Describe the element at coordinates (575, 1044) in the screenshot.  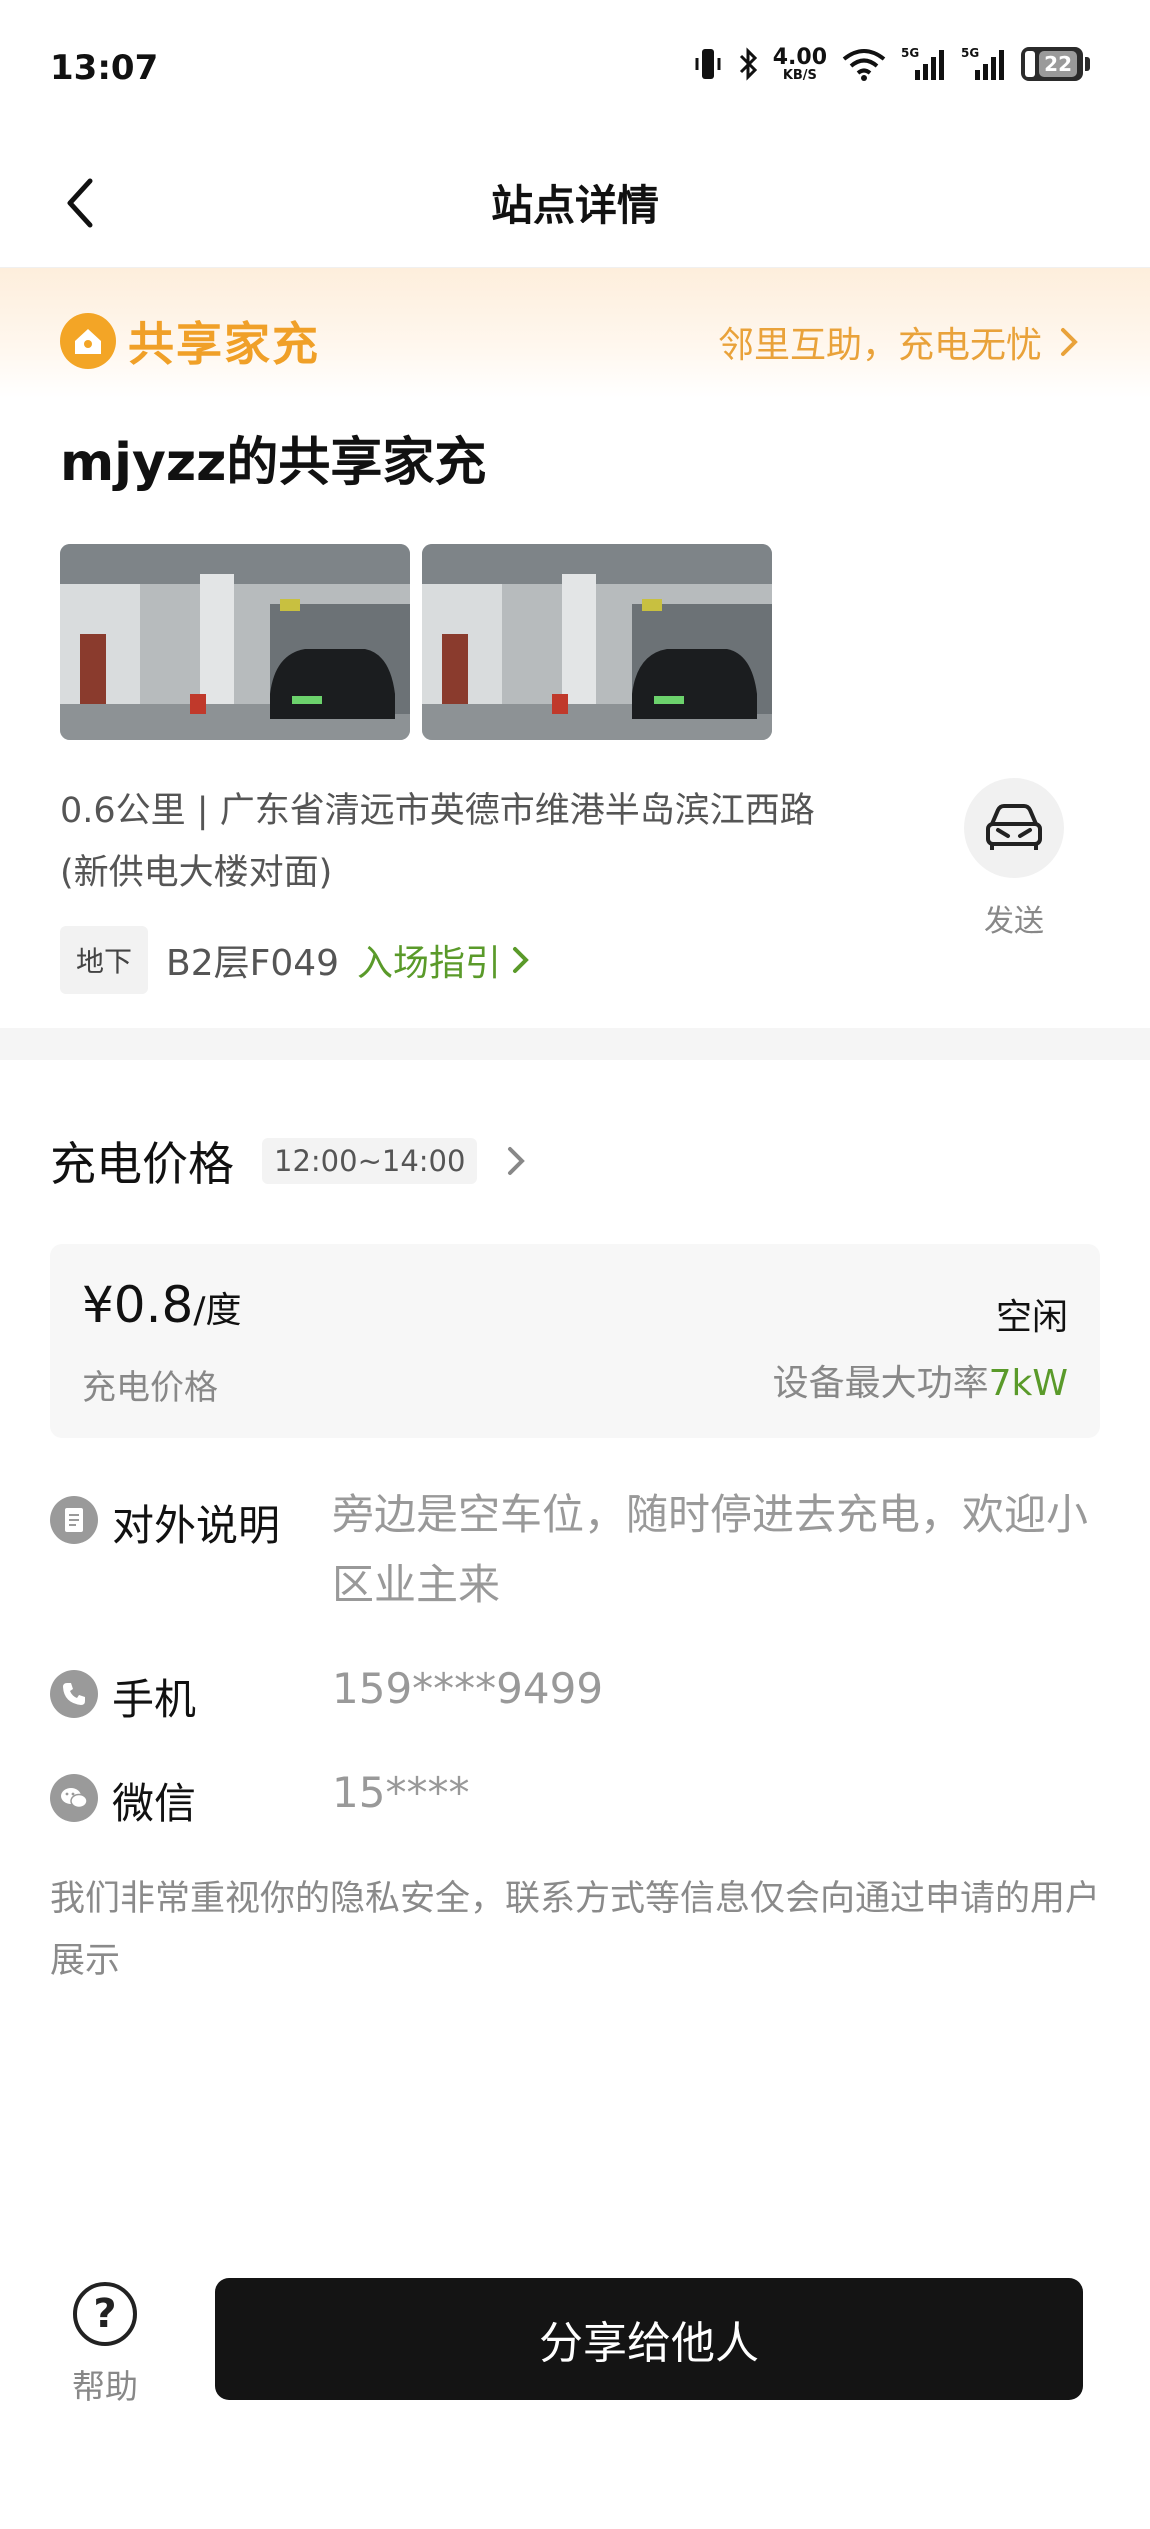
I see `section-divider` at that location.